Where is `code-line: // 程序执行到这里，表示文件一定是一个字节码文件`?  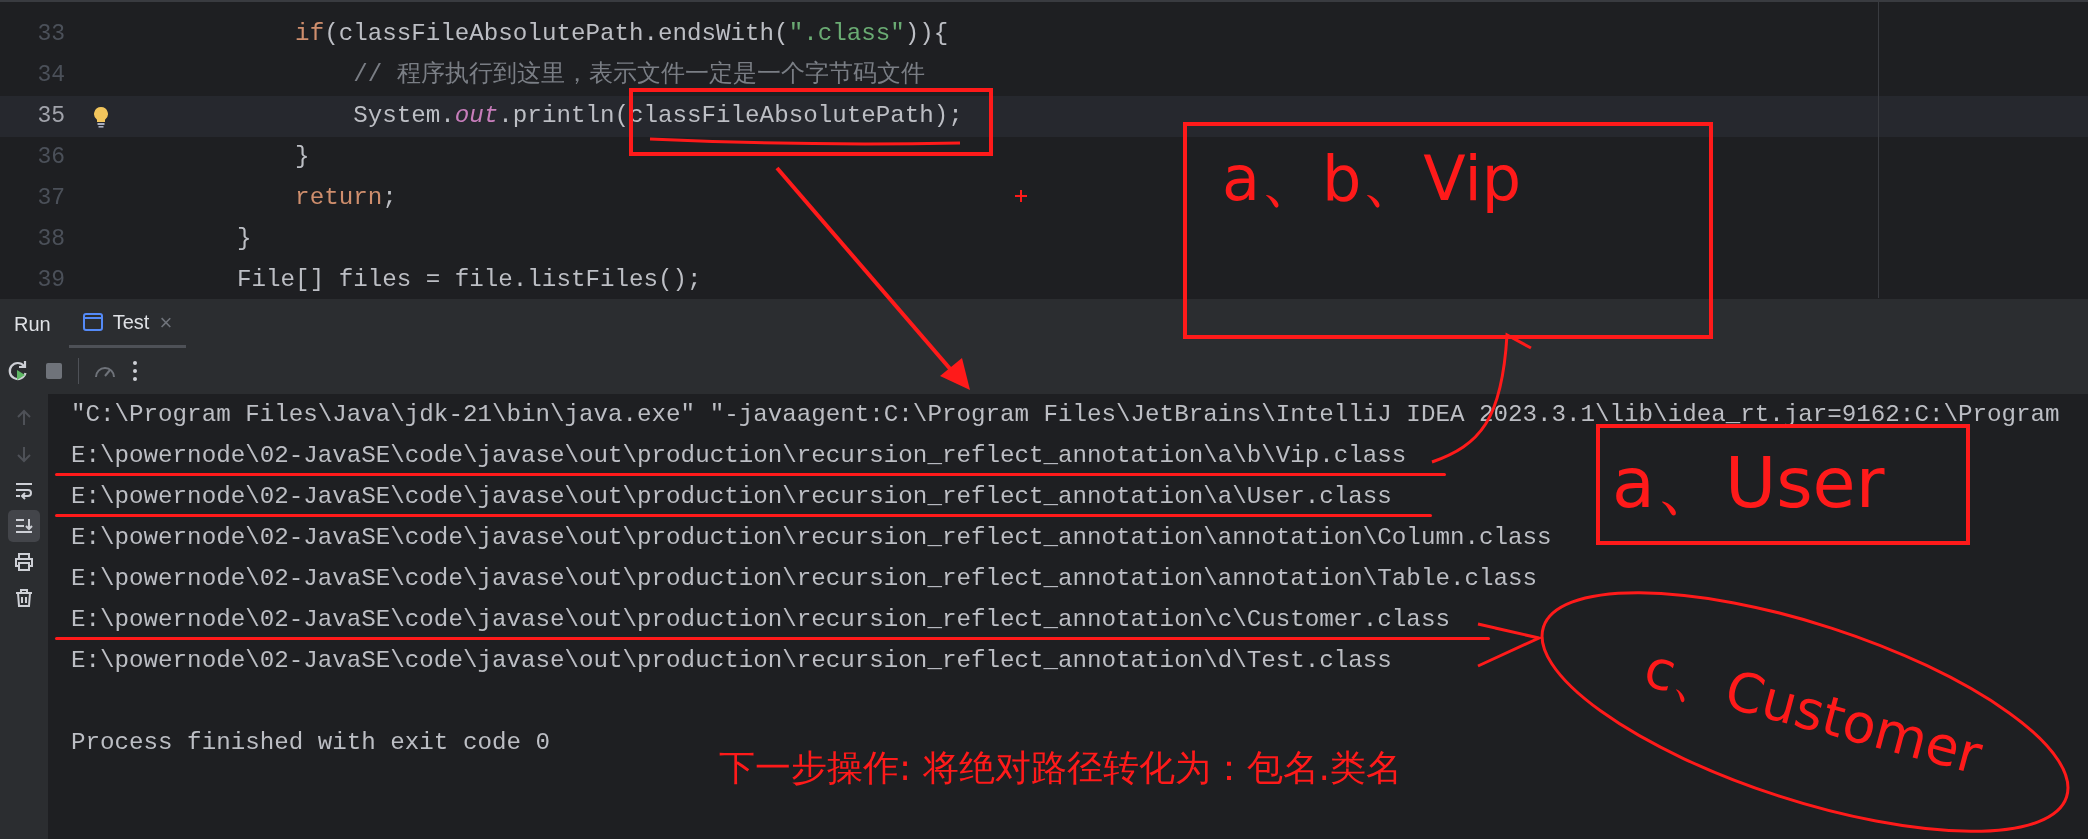 code-line: // 程序执行到这里，表示文件一定是一个字节码文件 is located at coordinates (638, 75).